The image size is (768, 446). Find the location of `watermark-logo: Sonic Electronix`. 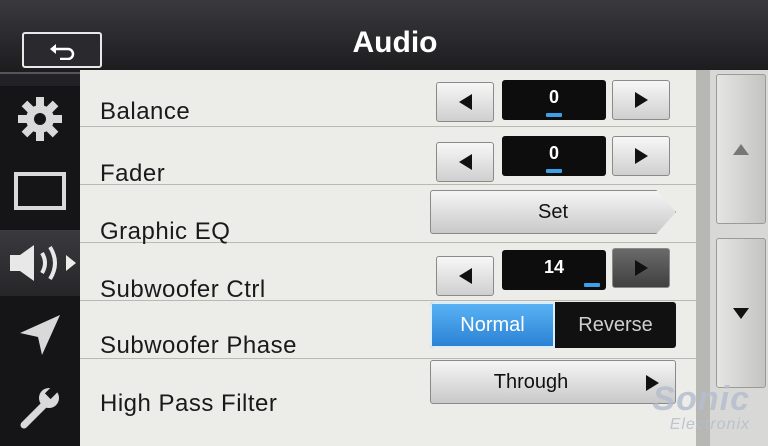

watermark-logo: Sonic Electronix is located at coordinates (701, 408).